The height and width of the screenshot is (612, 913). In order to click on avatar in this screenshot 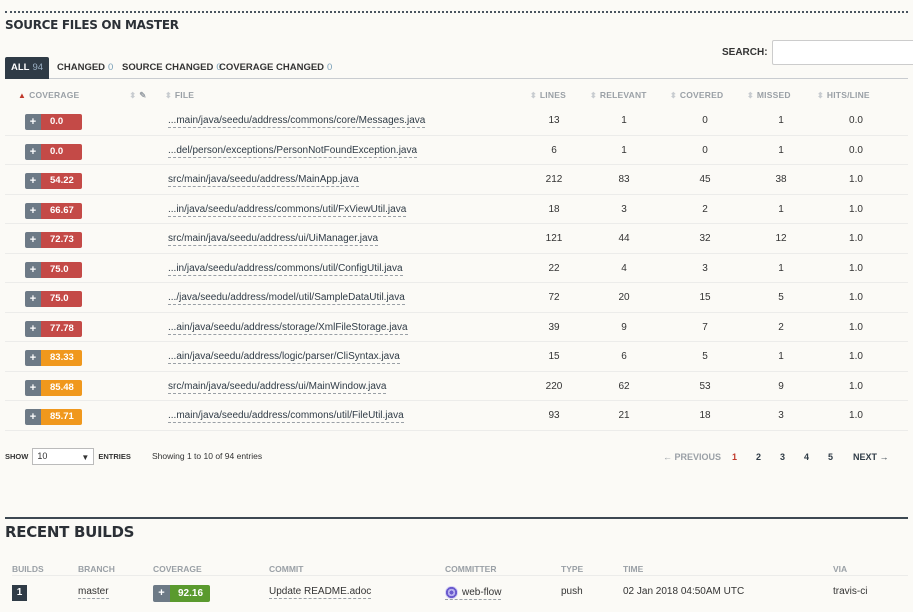, I will do `click(451, 592)`.